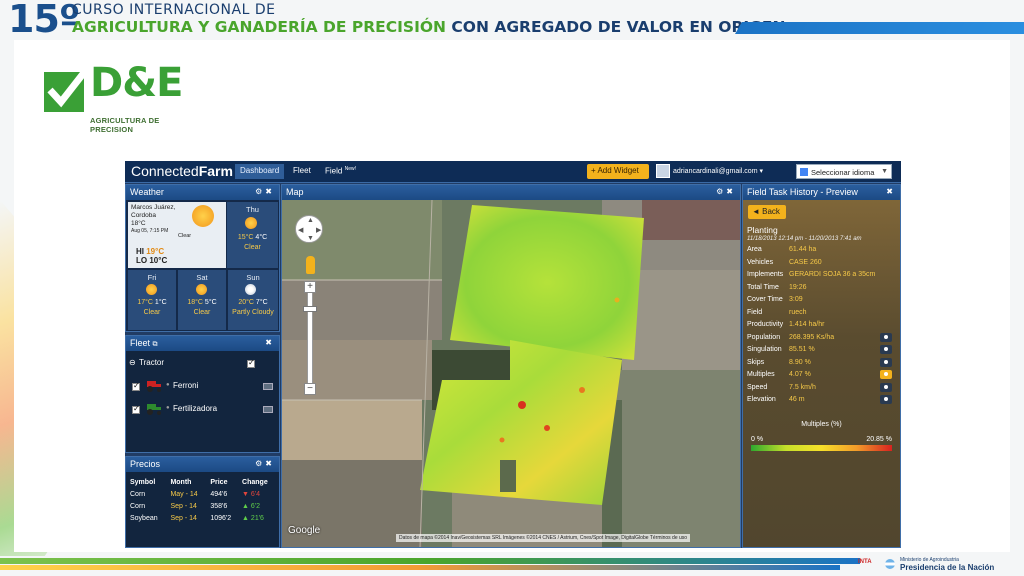 The image size is (1024, 576). Describe the element at coordinates (310, 265) in the screenshot. I see `street-view-icon` at that location.